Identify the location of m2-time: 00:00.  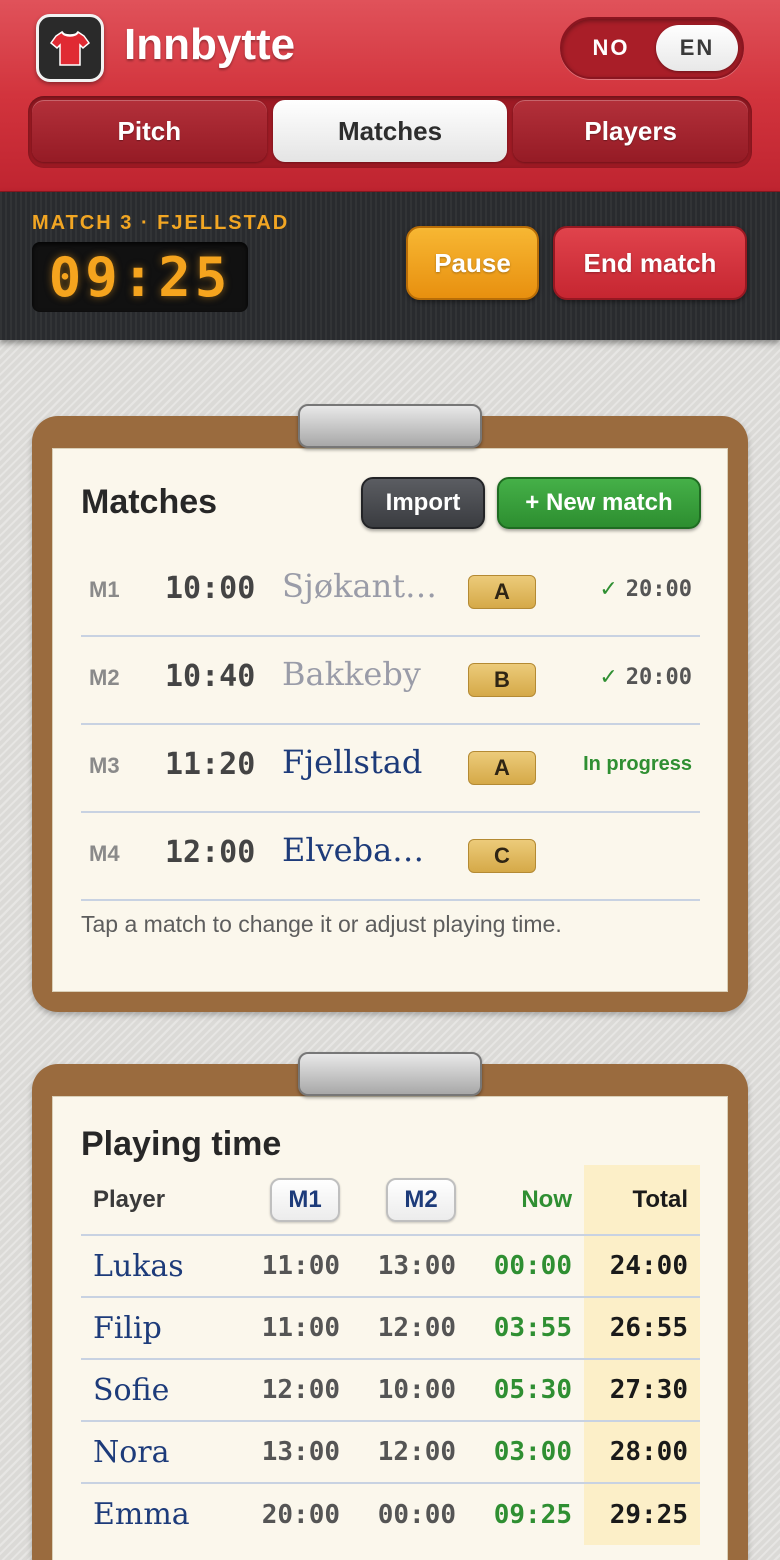
(410, 1513).